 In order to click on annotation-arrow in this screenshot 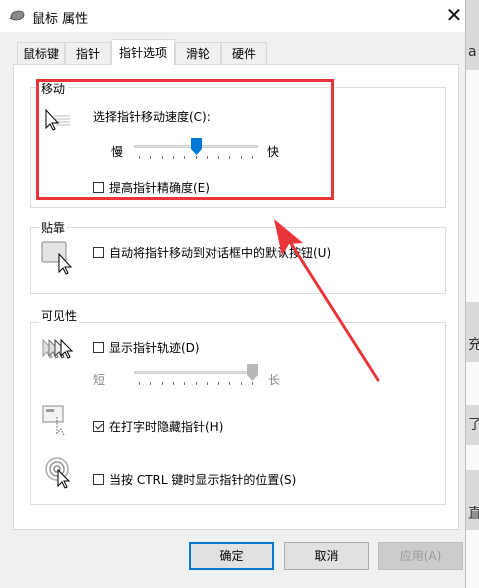, I will do `click(327, 300)`.